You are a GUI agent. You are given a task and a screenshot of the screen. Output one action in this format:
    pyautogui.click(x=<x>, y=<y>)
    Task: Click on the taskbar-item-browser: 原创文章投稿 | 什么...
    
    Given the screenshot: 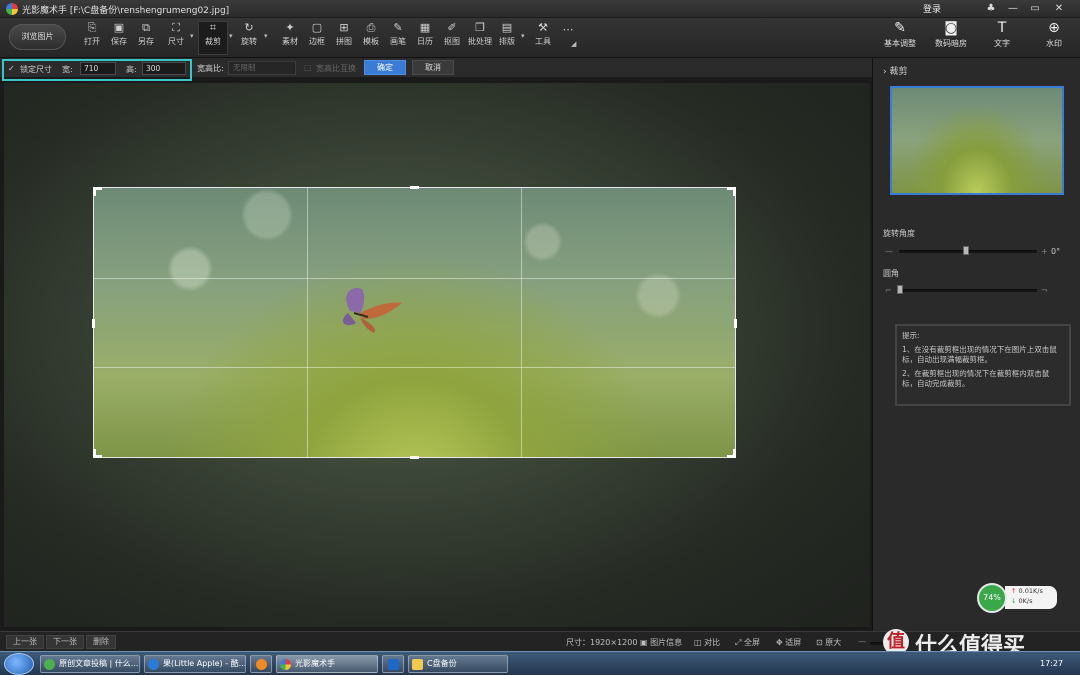 What is the action you would take?
    pyautogui.click(x=90, y=664)
    